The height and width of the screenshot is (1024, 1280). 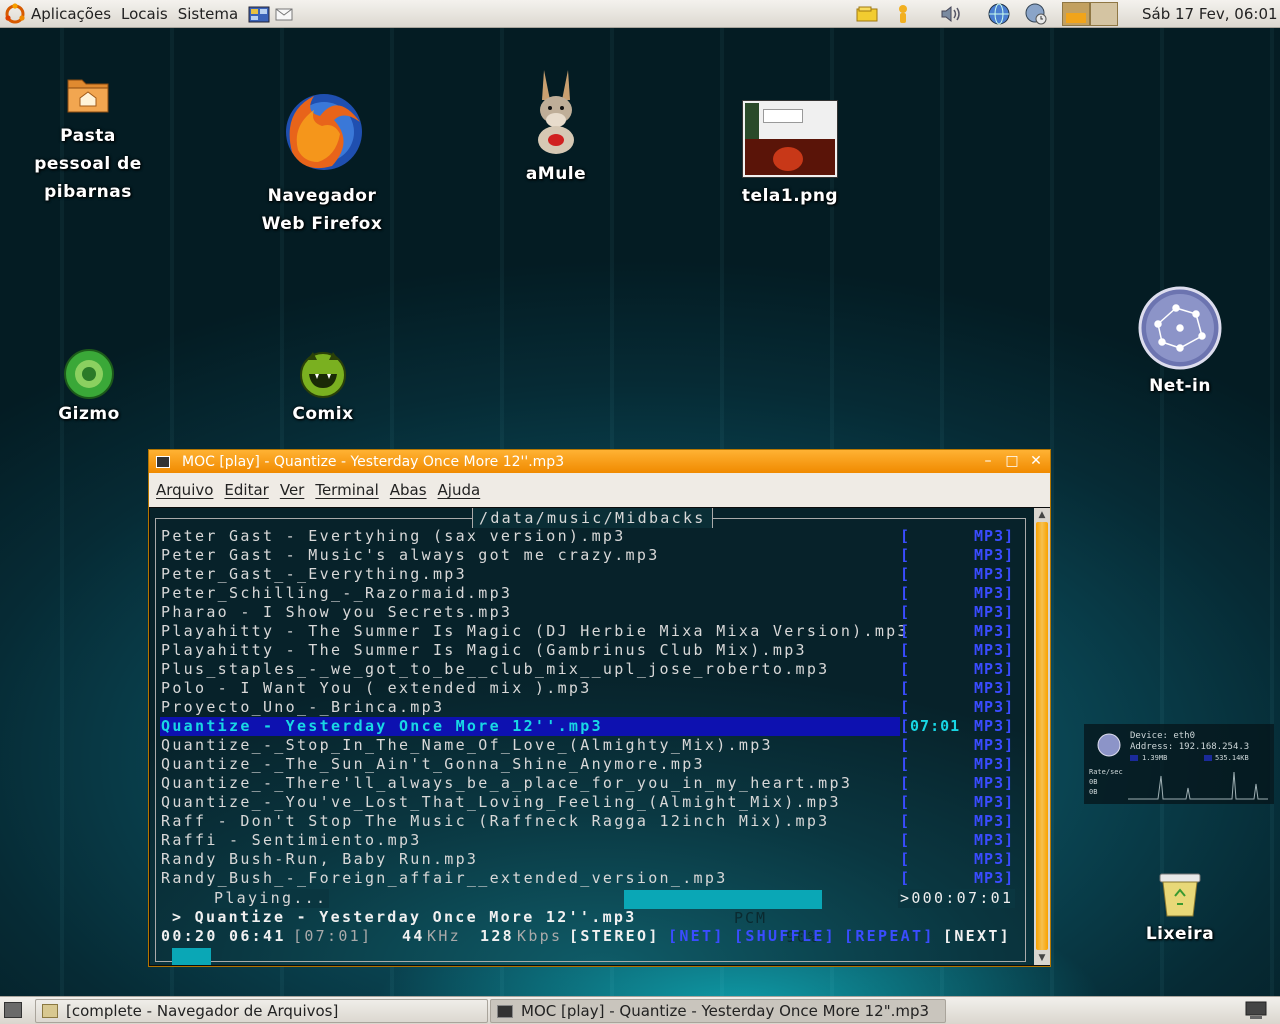 What do you see at coordinates (284, 14) in the screenshot?
I see `mail-icon` at bounding box center [284, 14].